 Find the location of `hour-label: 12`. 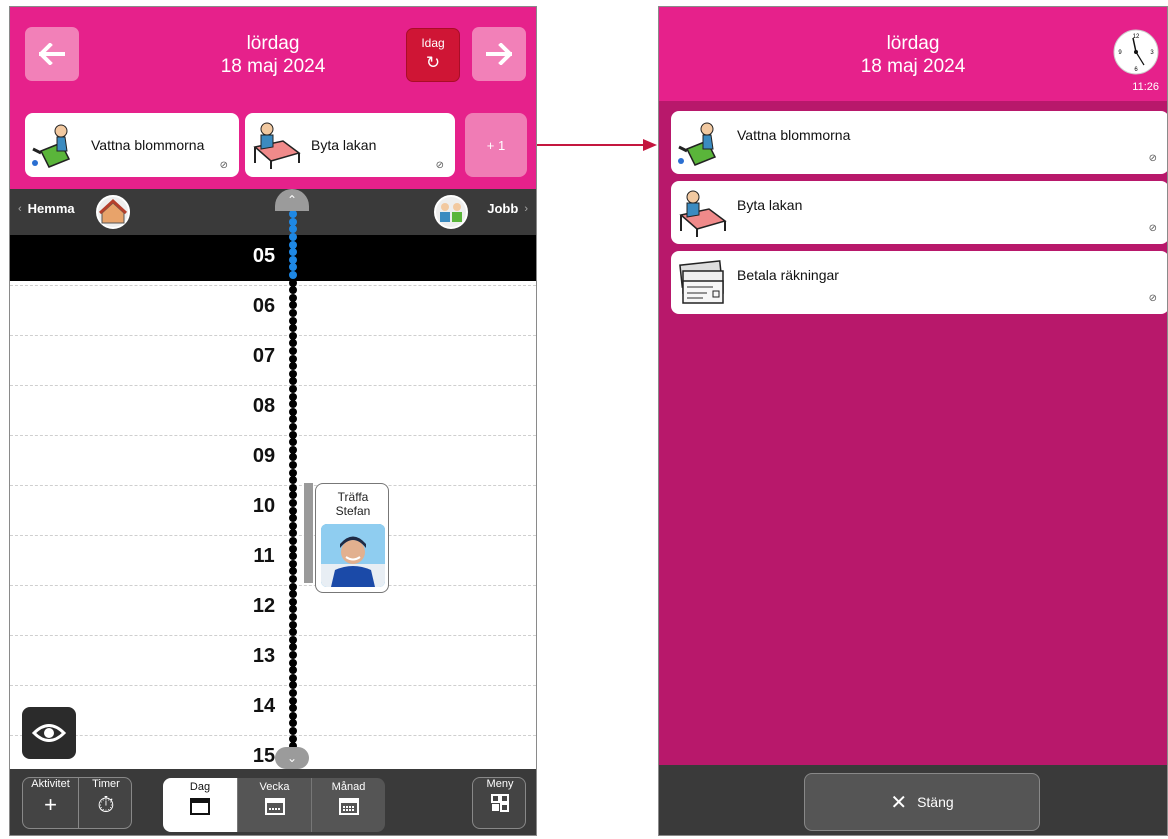

hour-label: 12 is located at coordinates (264, 606).